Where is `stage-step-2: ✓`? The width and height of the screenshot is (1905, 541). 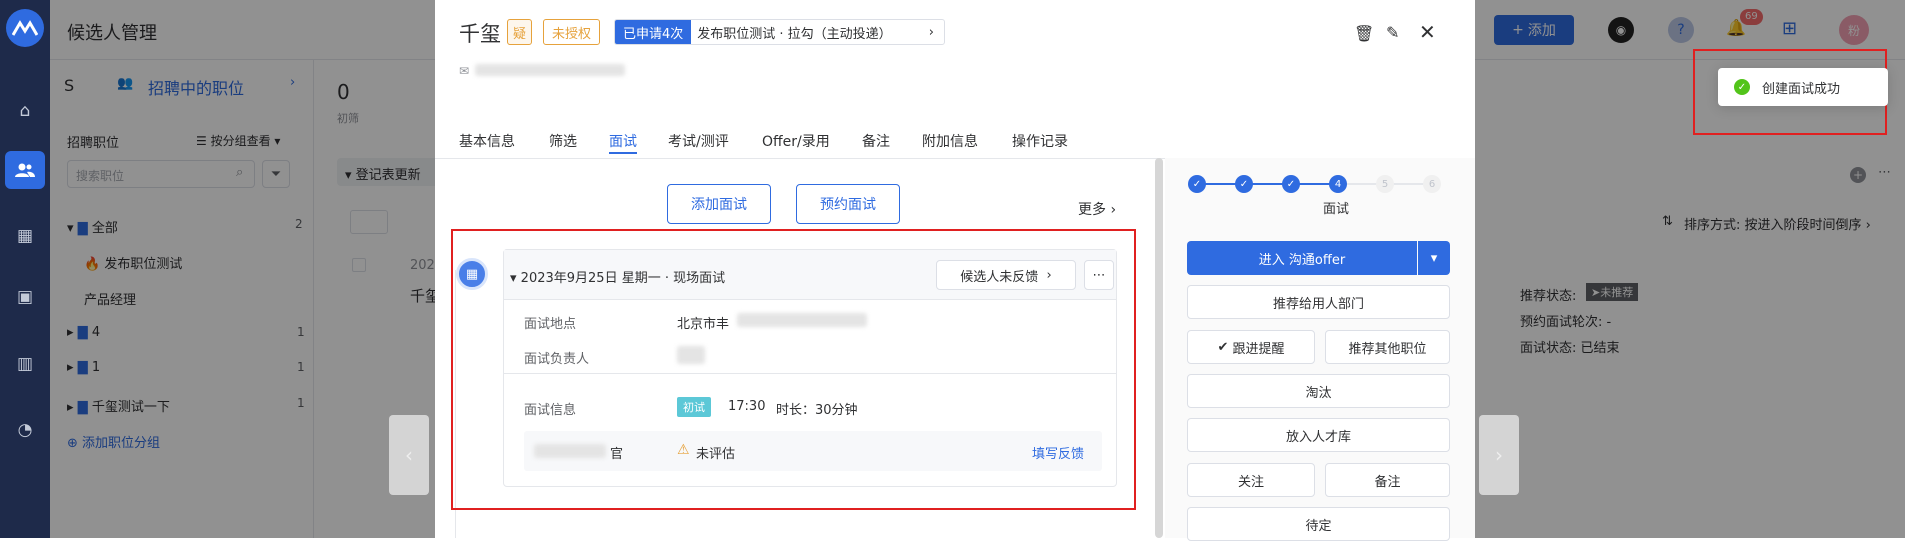 stage-step-2: ✓ is located at coordinates (1244, 184).